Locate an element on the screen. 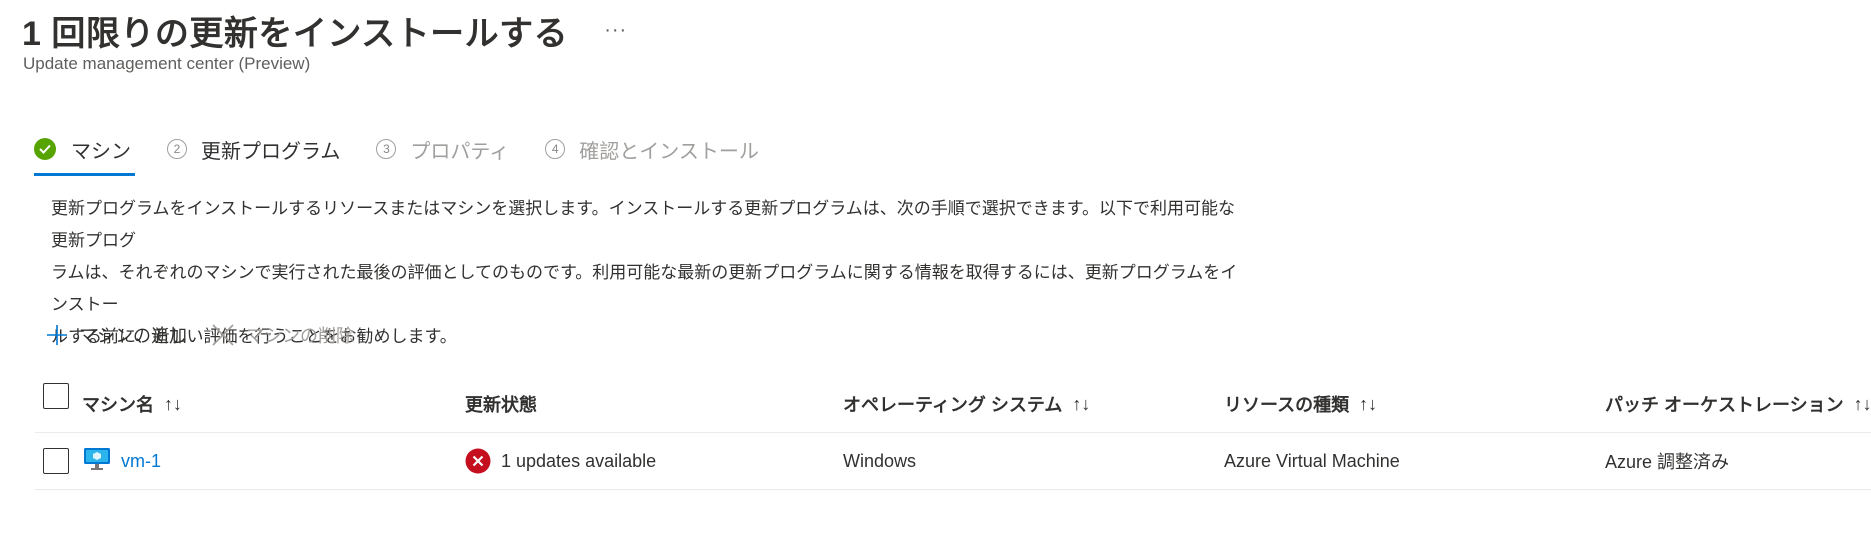  step-label: マシン is located at coordinates (101, 151).